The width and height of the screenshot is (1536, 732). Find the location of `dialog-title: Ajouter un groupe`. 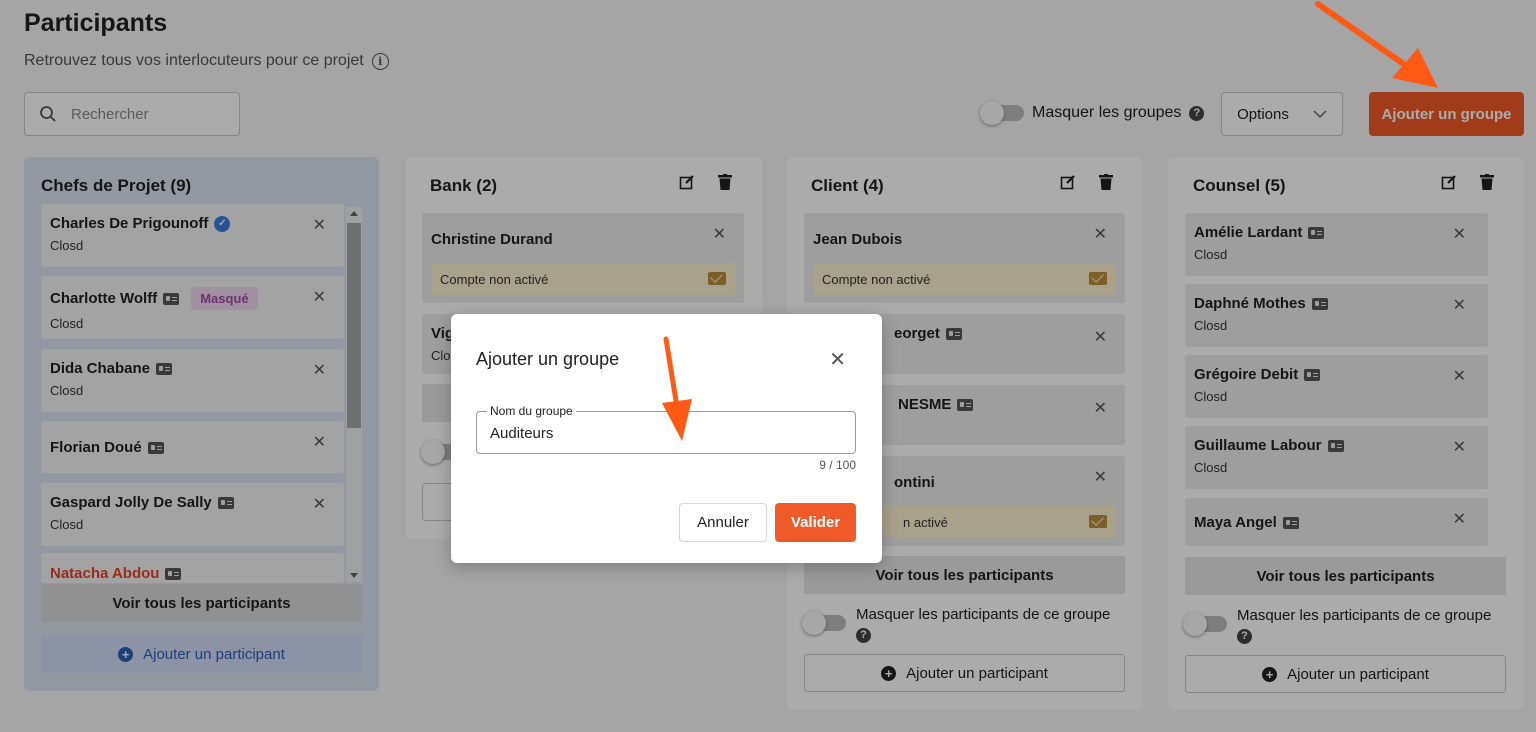

dialog-title: Ajouter un groupe is located at coordinates (548, 359).